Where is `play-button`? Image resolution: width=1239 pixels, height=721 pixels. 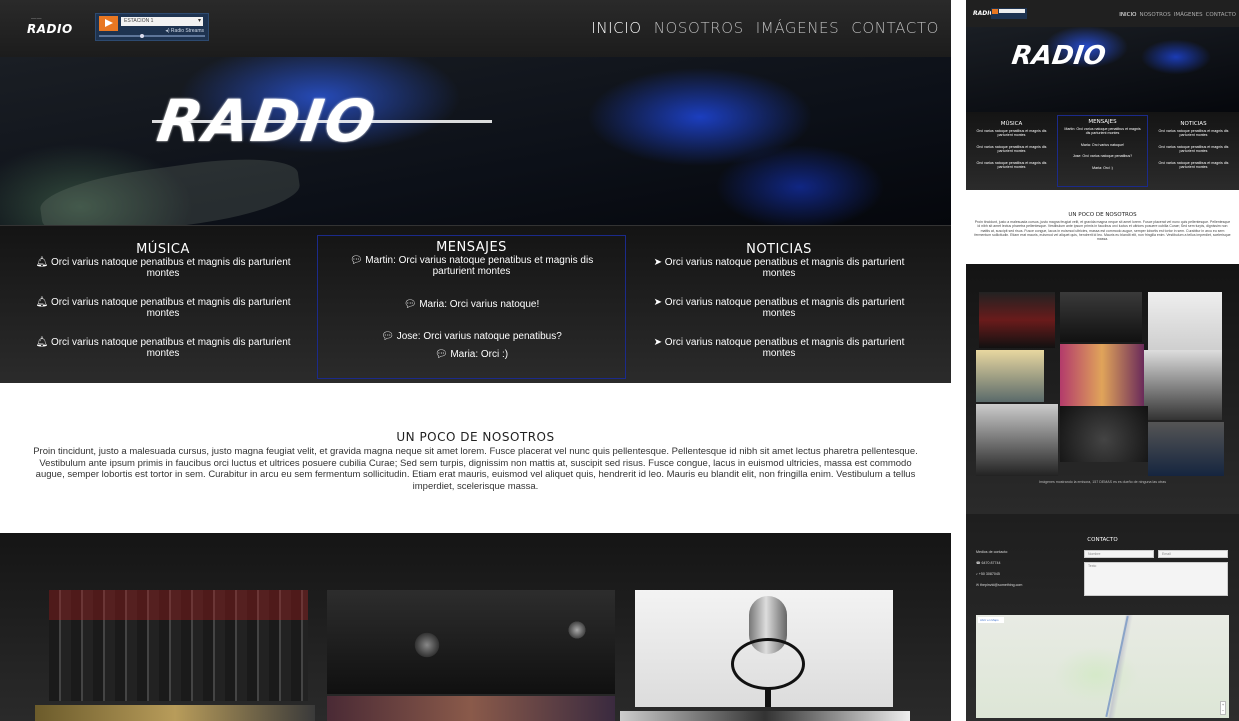 play-button is located at coordinates (108, 23).